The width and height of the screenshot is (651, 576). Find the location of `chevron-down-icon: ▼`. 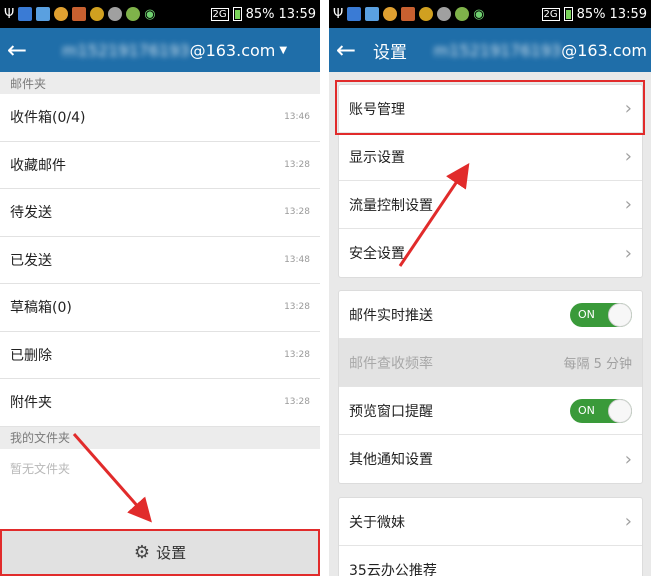

chevron-down-icon: ▼ is located at coordinates (283, 50).